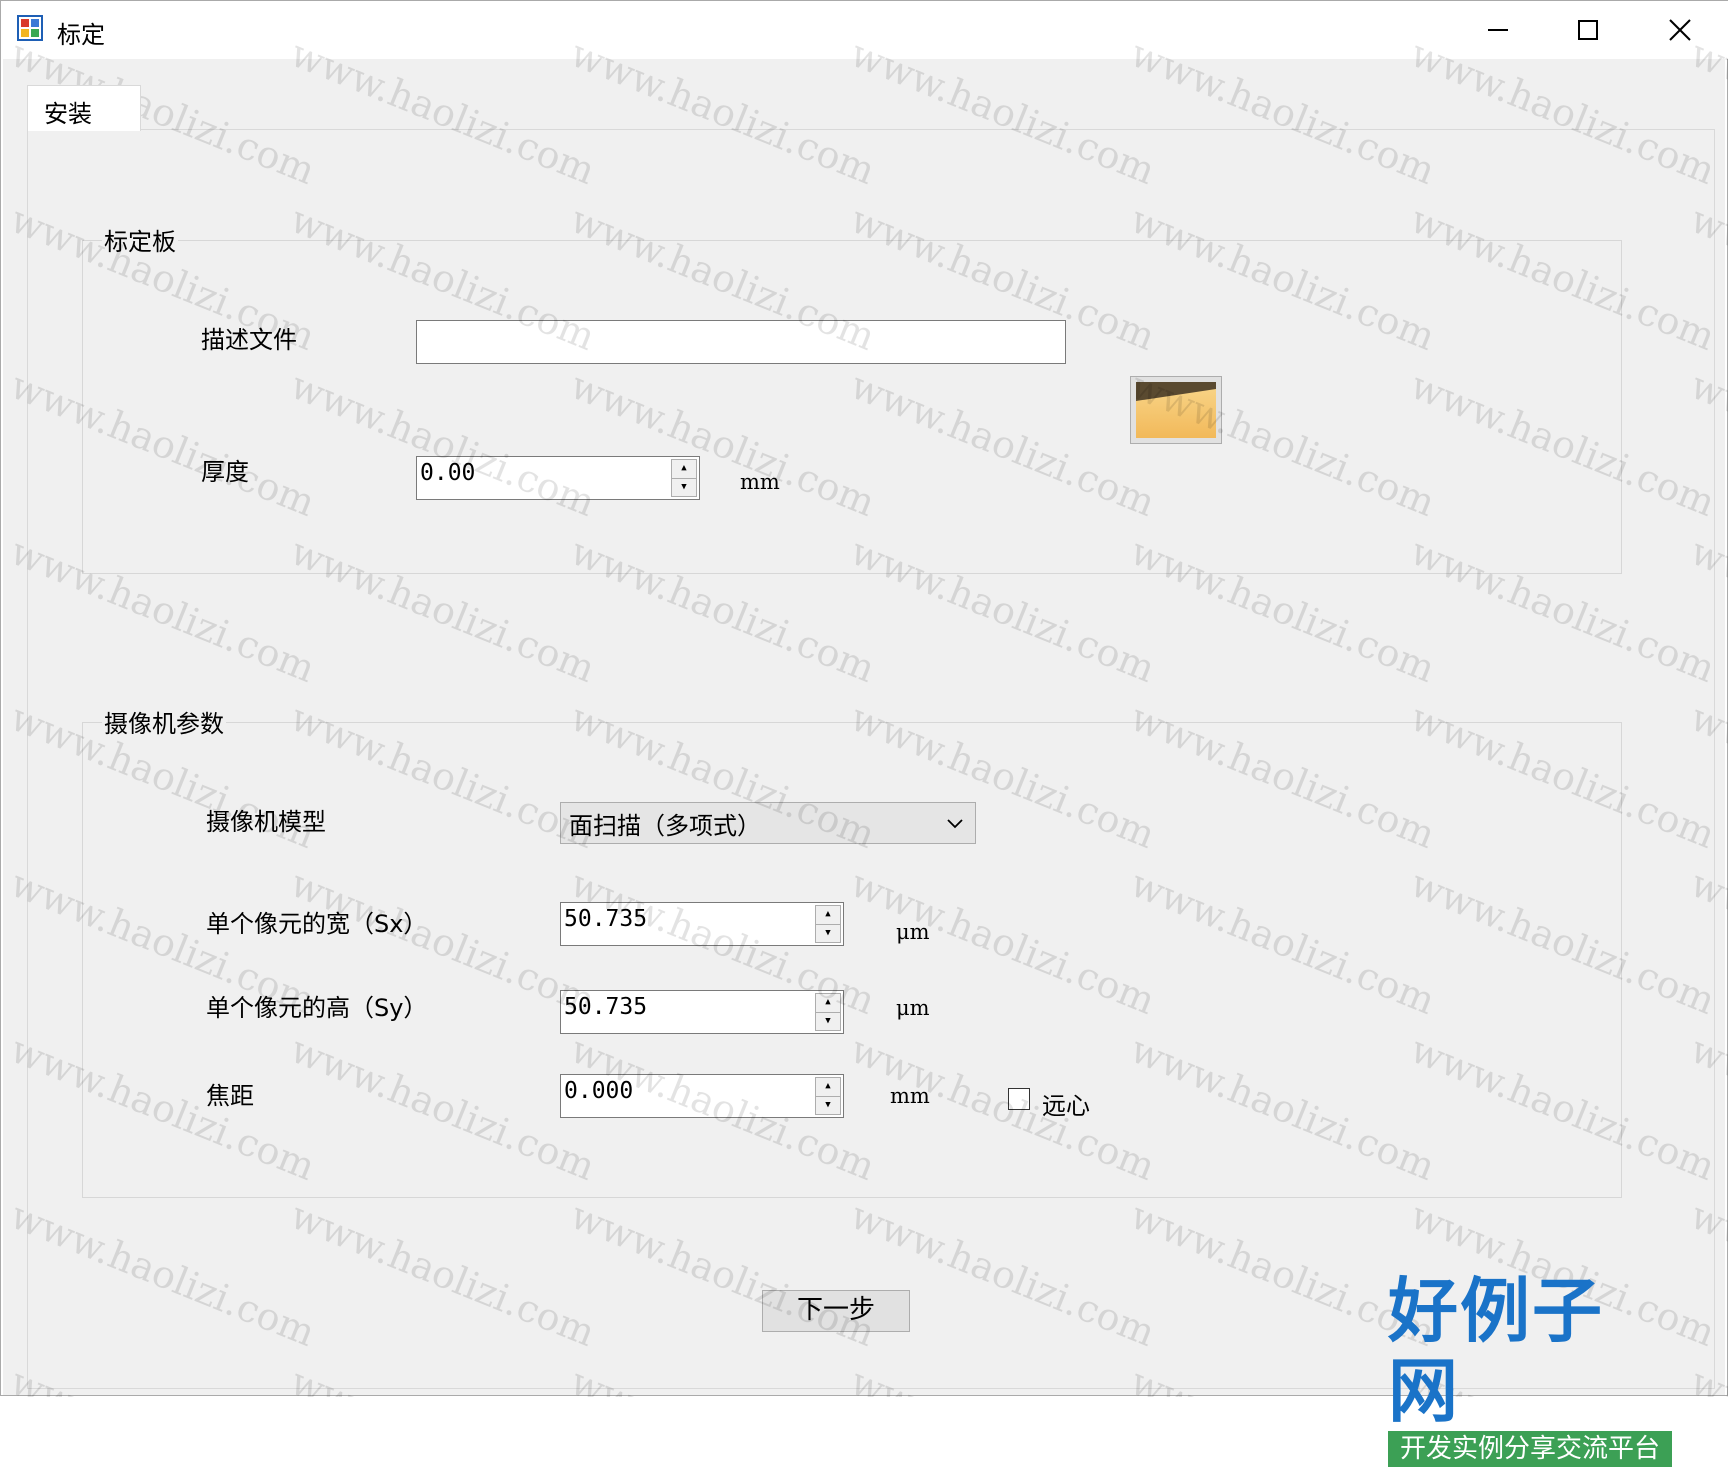 This screenshot has width=1728, height=1467. I want to click on next-button: 下一步, so click(836, 1311).